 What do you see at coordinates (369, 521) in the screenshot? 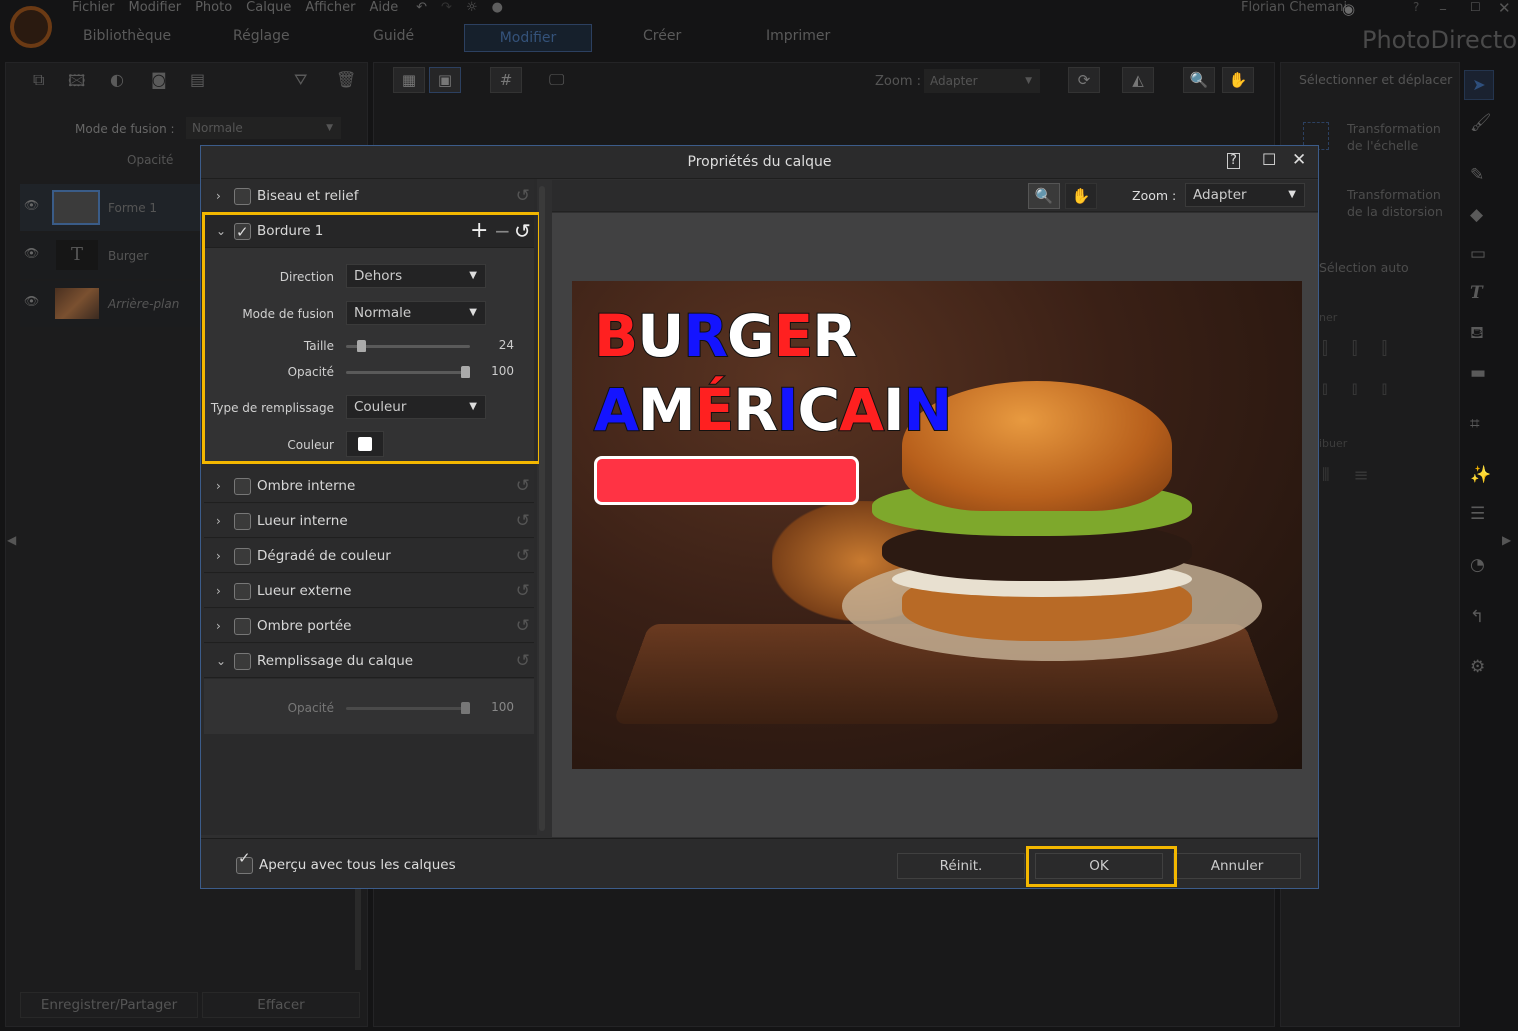
I see `effect-inner-glow: › Lueur interne ↺` at bounding box center [369, 521].